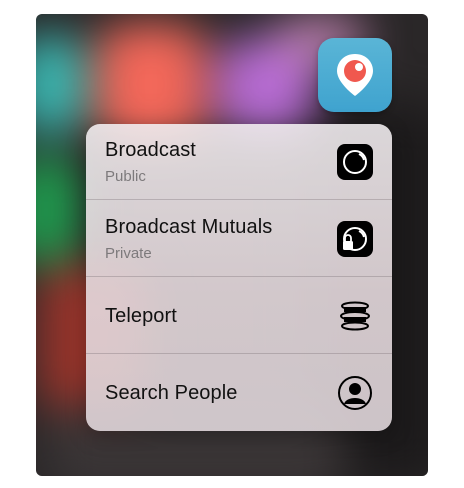  What do you see at coordinates (355, 393) in the screenshot?
I see `person-icon` at bounding box center [355, 393].